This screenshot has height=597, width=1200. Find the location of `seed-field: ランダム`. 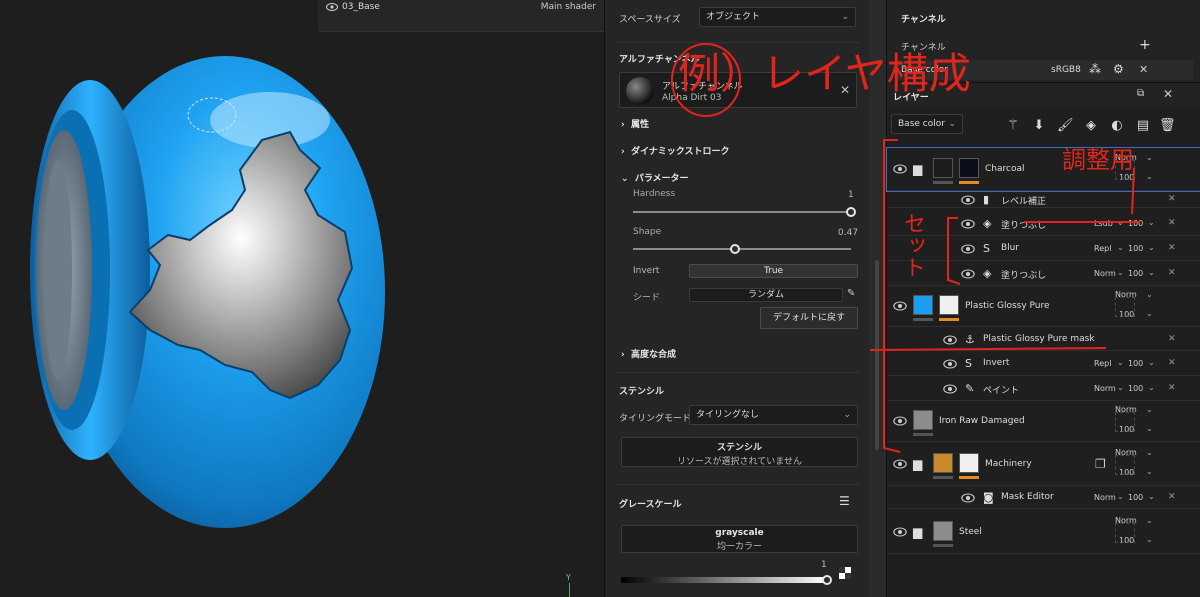

seed-field: ランダム is located at coordinates (766, 295).